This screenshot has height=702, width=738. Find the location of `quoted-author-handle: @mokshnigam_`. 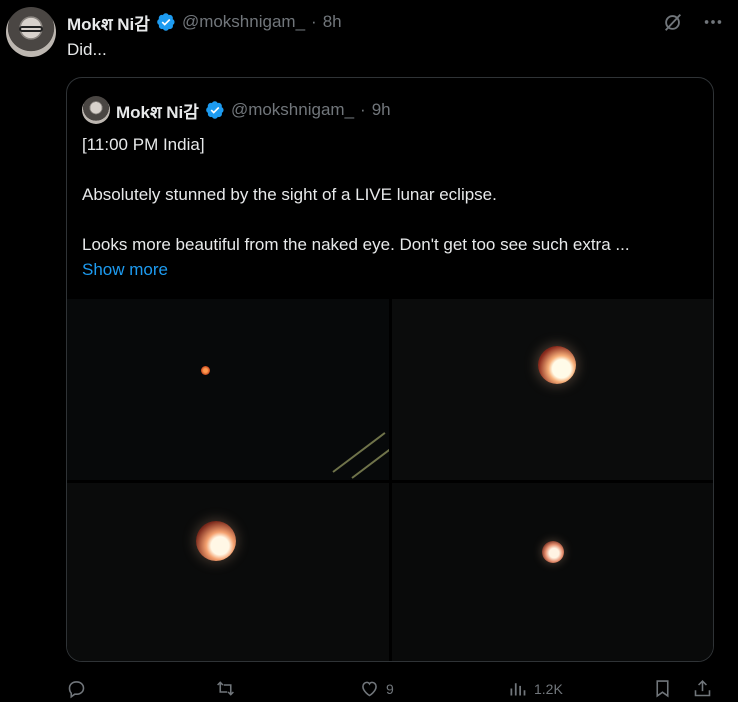

quoted-author-handle: @mokshnigam_ is located at coordinates (292, 109).